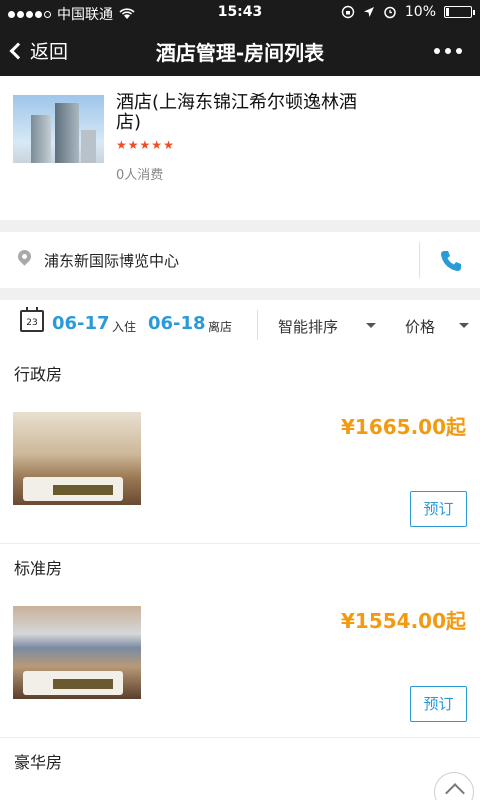 Image resolution: width=480 pixels, height=800 pixels. I want to click on rotation-lock-icon, so click(348, 12).